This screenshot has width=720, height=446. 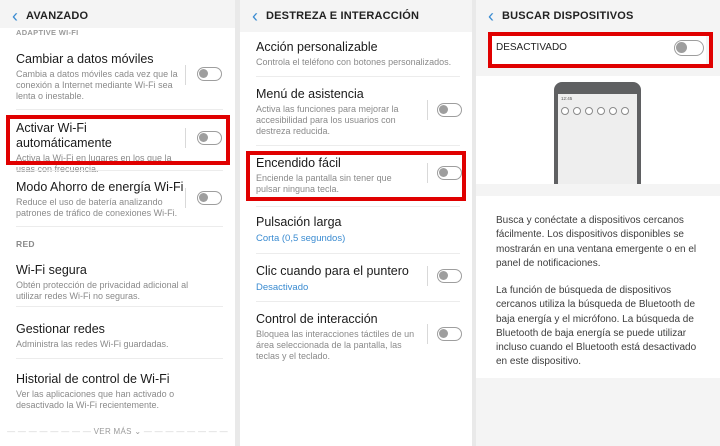 What do you see at coordinates (57, 16) in the screenshot?
I see `page-title: AVANZADO` at bounding box center [57, 16].